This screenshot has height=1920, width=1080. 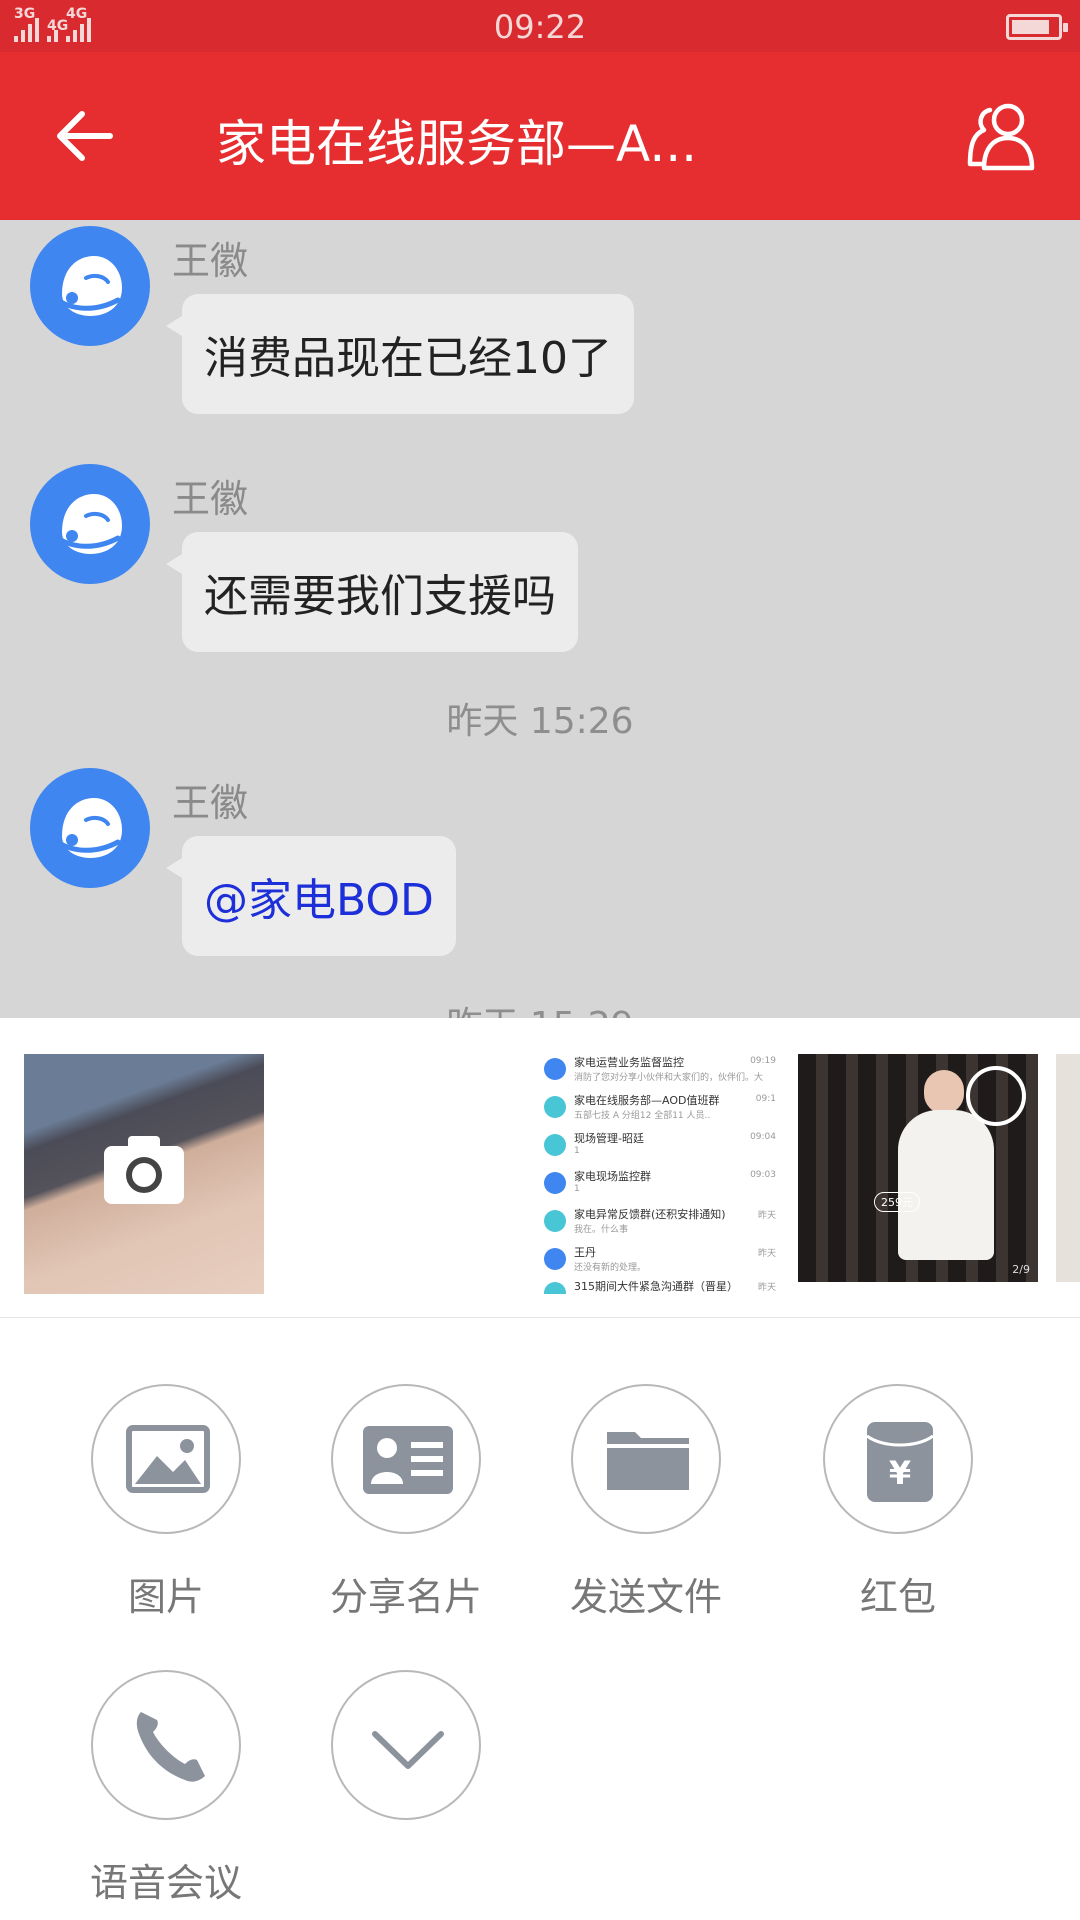 I want to click on back-arrow-icon, so click(x=85, y=136).